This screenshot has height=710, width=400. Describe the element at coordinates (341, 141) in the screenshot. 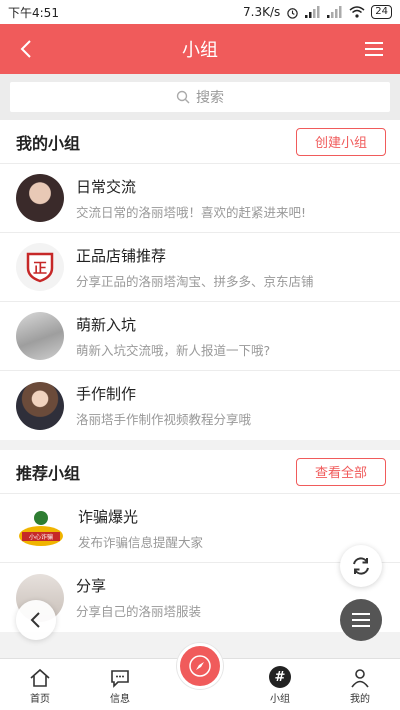

I see `create-group-button: 创建小组` at that location.